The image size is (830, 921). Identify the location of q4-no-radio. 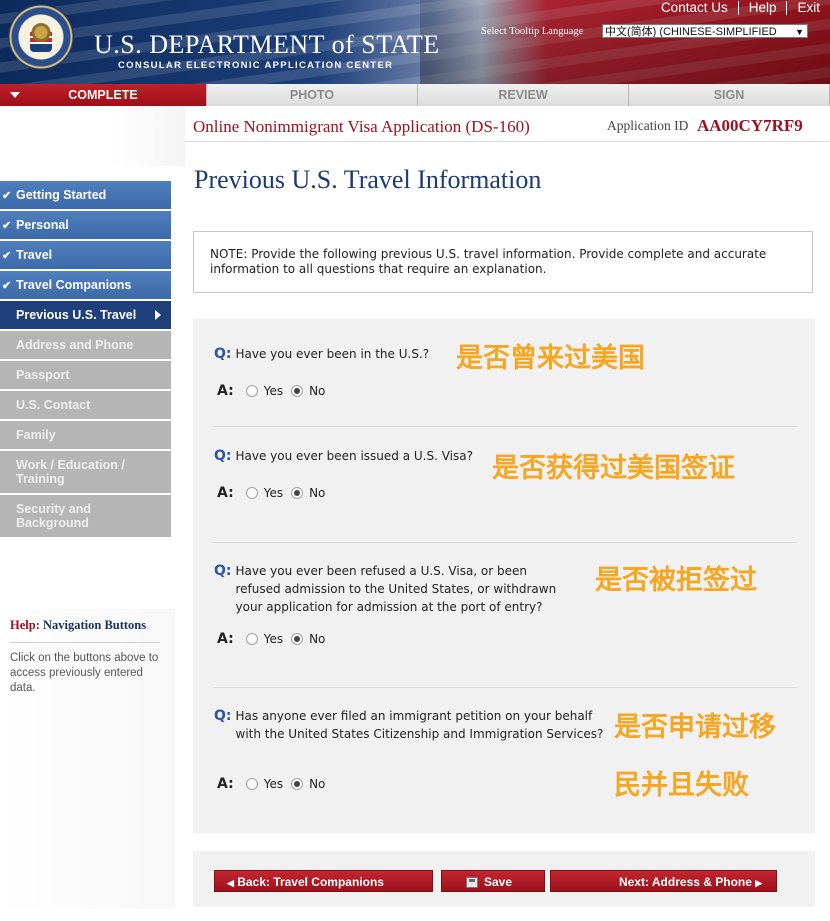
(297, 784).